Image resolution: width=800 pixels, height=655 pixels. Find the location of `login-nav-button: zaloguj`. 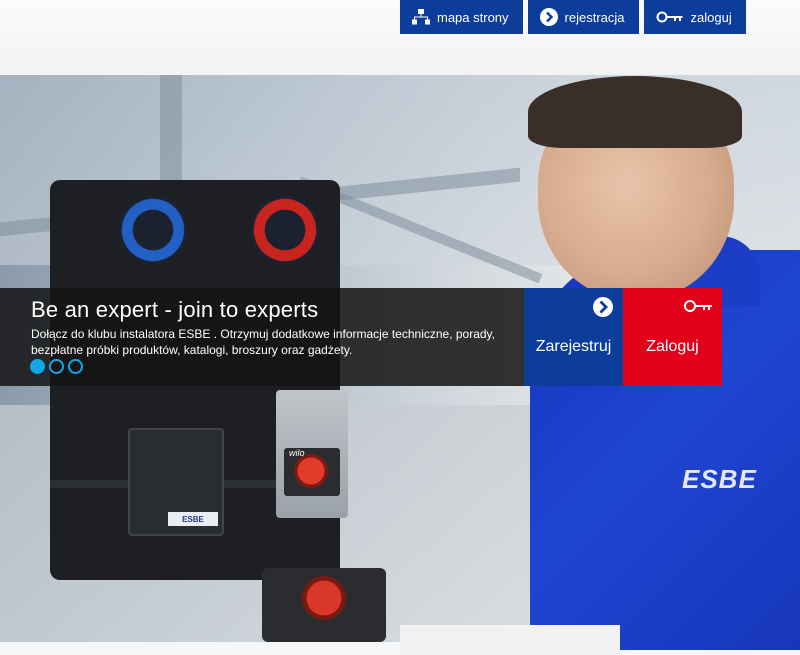

login-nav-button: zaloguj is located at coordinates (694, 17).